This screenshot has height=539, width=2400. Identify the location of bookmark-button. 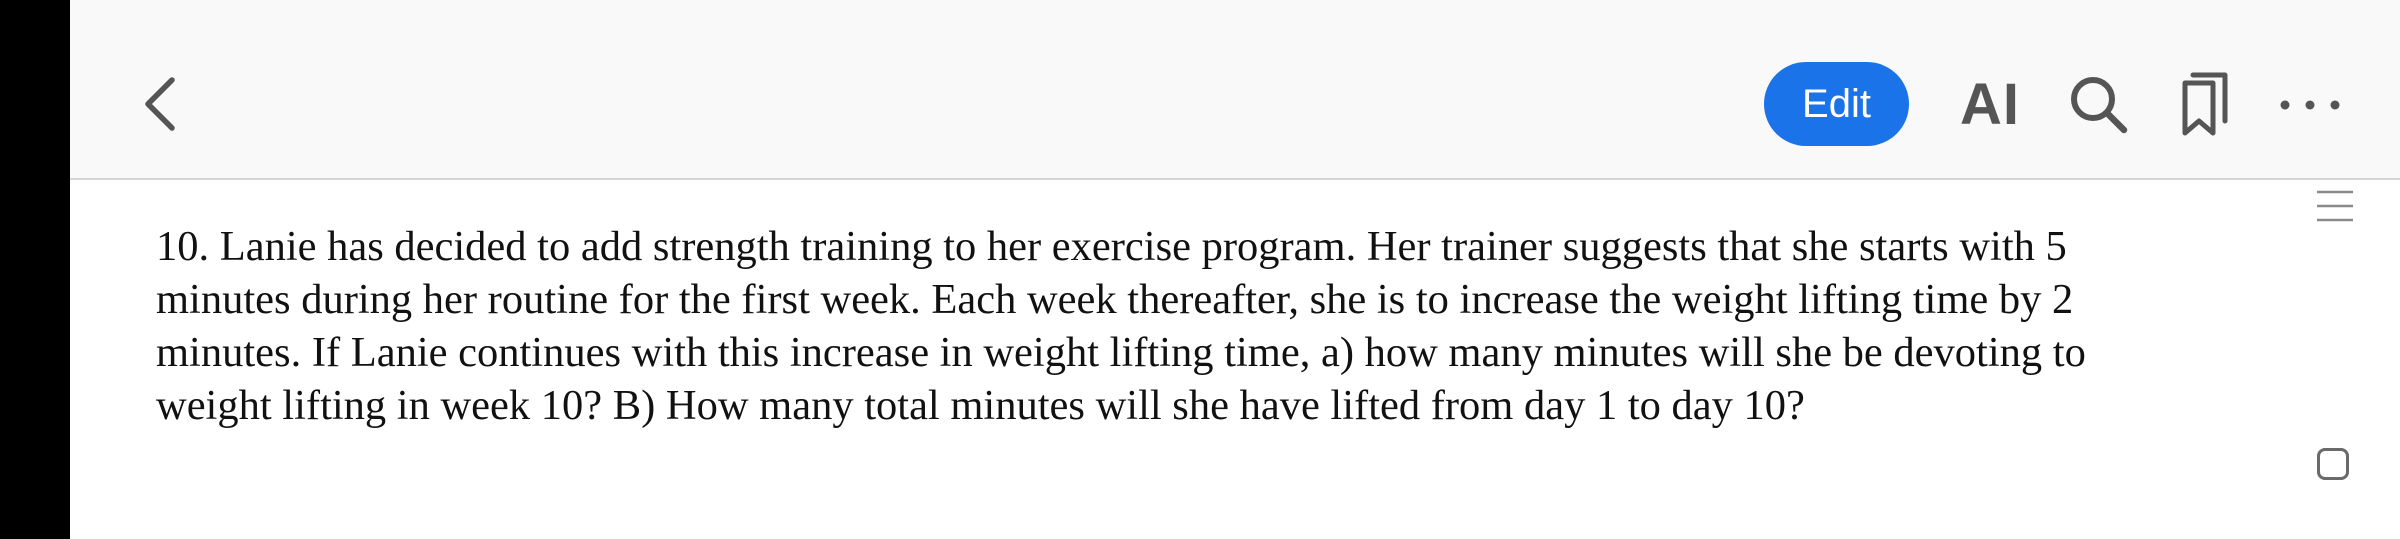
(2205, 104).